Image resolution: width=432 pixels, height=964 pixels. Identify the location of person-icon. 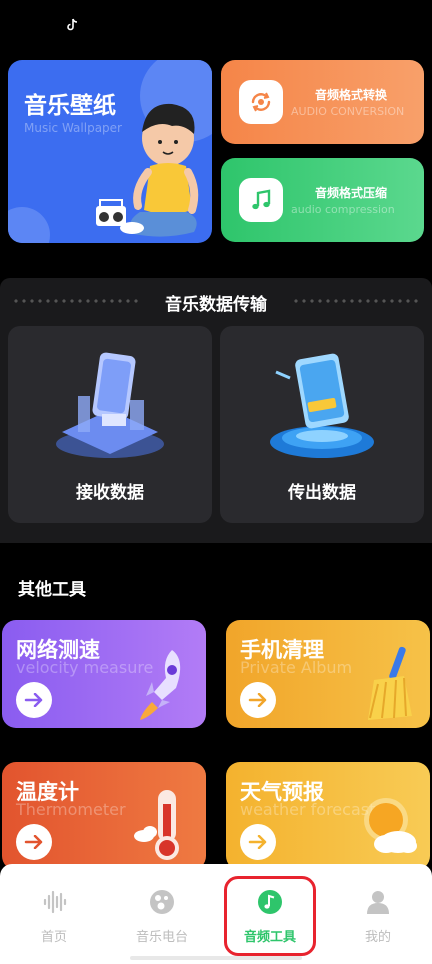
(378, 902).